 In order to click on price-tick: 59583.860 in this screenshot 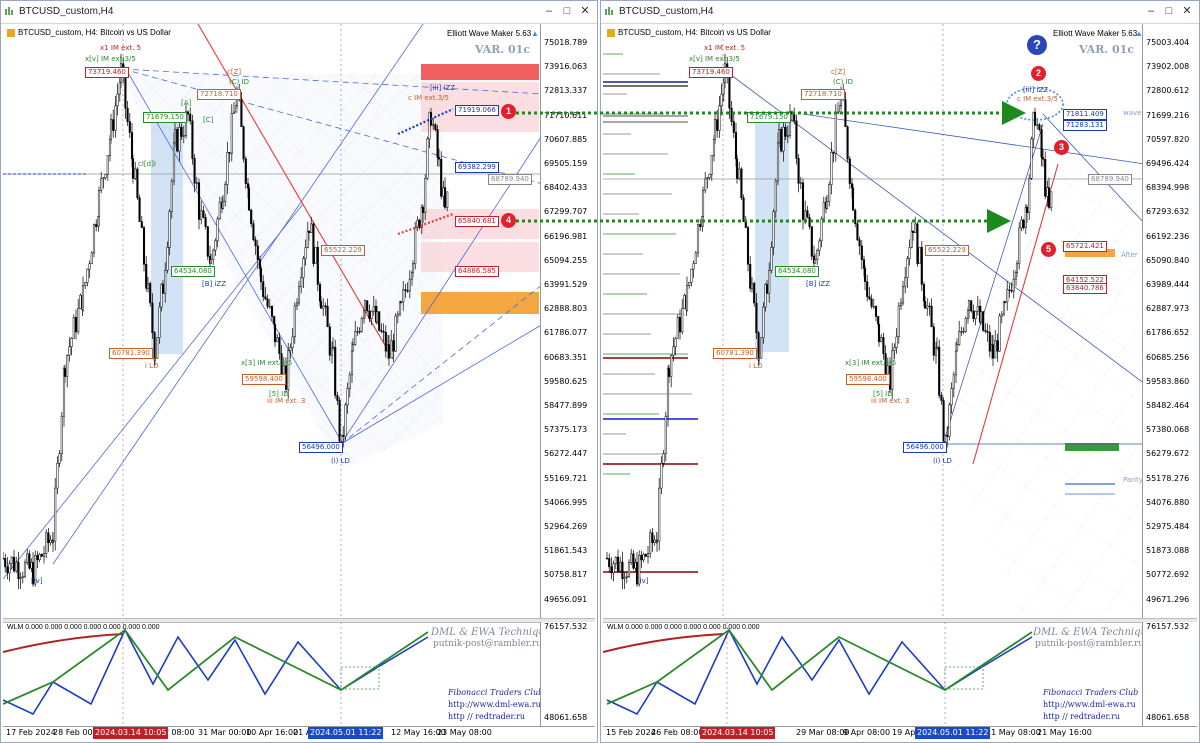, I will do `click(1168, 381)`.